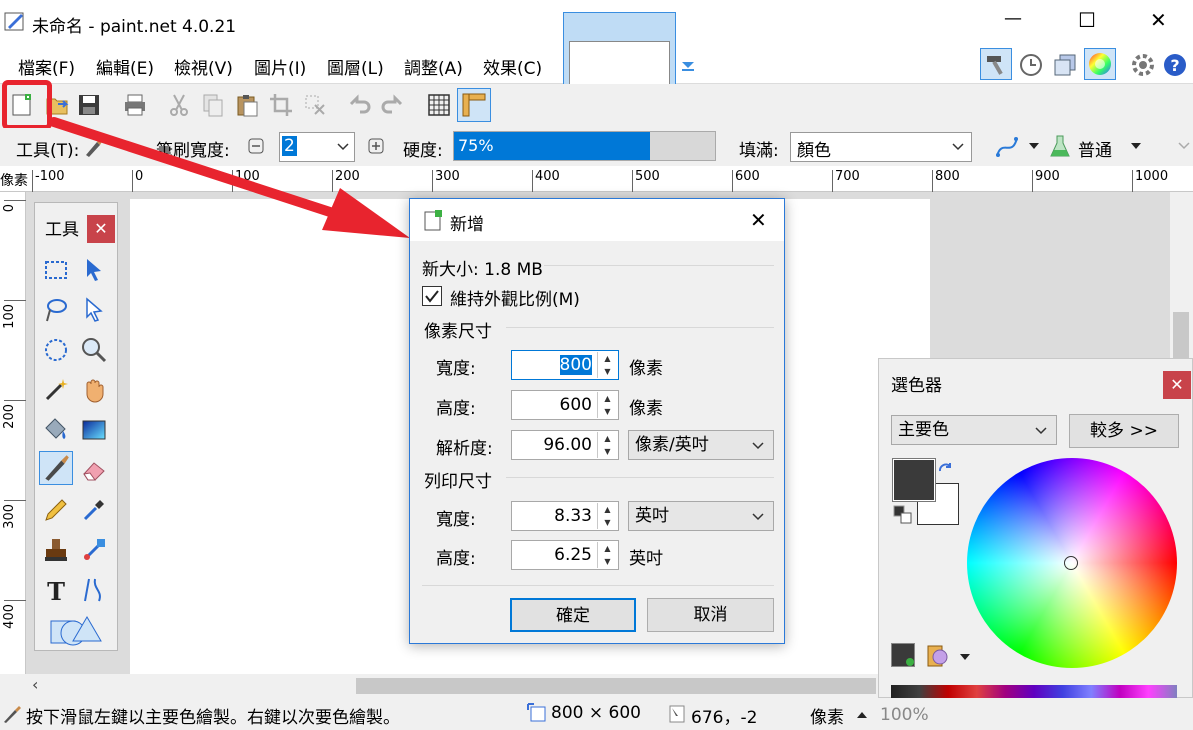 This screenshot has height=730, width=1193. What do you see at coordinates (56, 468) in the screenshot?
I see `paintbrush-tool-selected` at bounding box center [56, 468].